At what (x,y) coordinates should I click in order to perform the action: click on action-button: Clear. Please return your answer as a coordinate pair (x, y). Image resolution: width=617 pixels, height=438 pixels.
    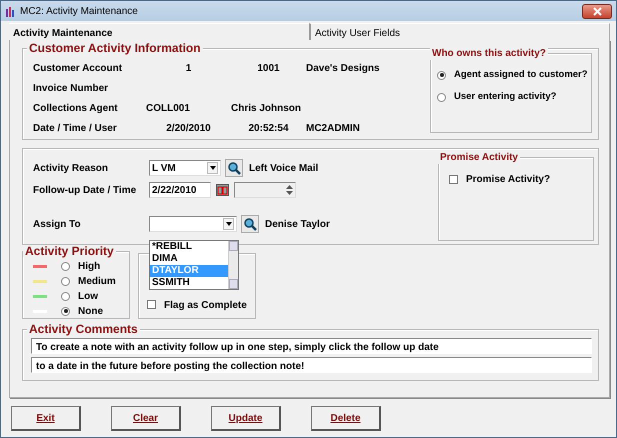
    Looking at the image, I should click on (146, 418).